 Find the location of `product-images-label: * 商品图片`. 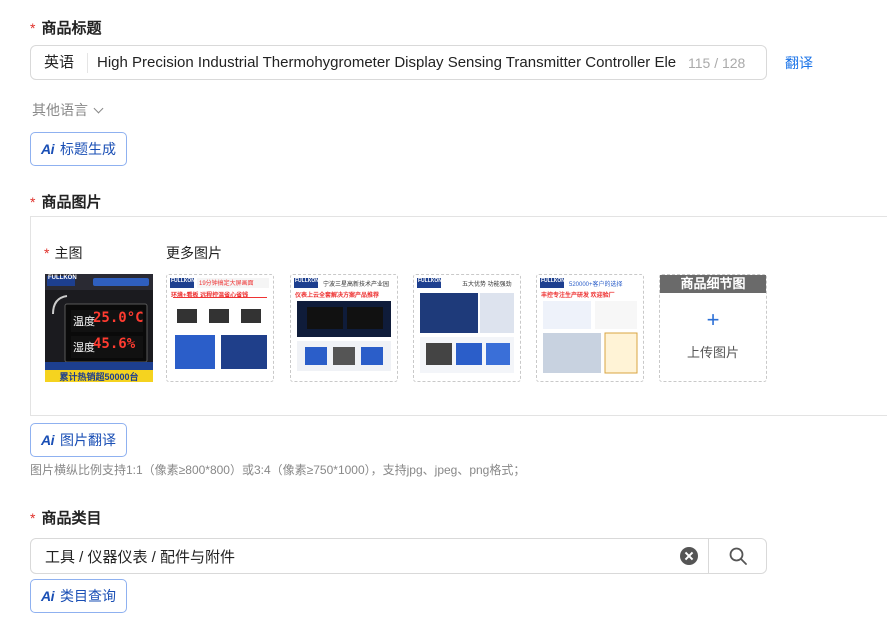

product-images-label: * 商品图片 is located at coordinates (65, 201).